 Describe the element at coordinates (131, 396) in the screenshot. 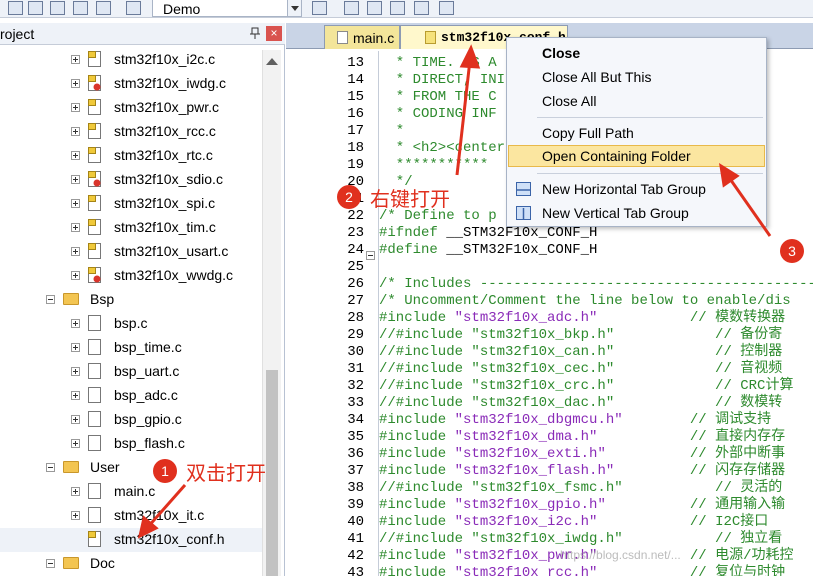

I see `tree-file: bsp_adc.c` at that location.